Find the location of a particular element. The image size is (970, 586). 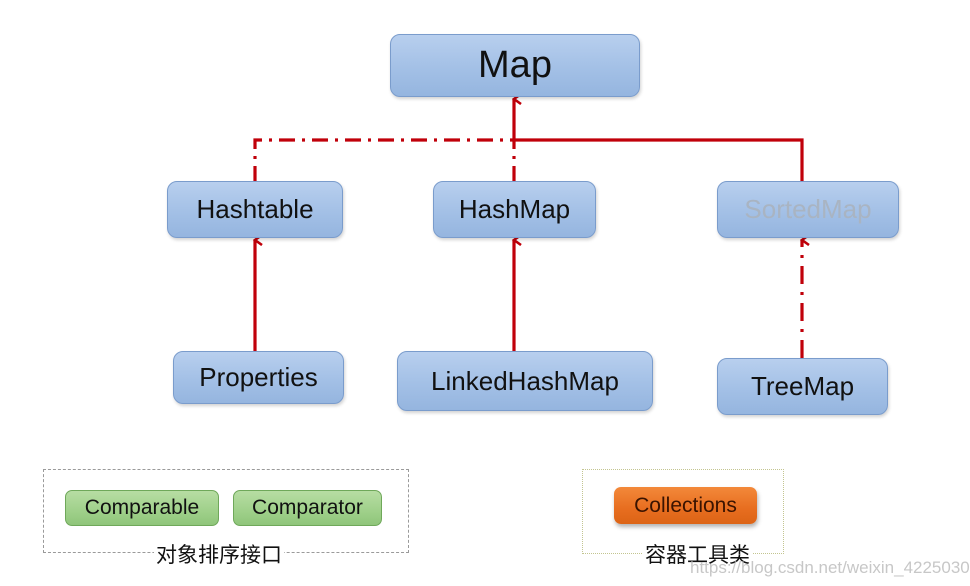

node-properties: Properties is located at coordinates (258, 377).